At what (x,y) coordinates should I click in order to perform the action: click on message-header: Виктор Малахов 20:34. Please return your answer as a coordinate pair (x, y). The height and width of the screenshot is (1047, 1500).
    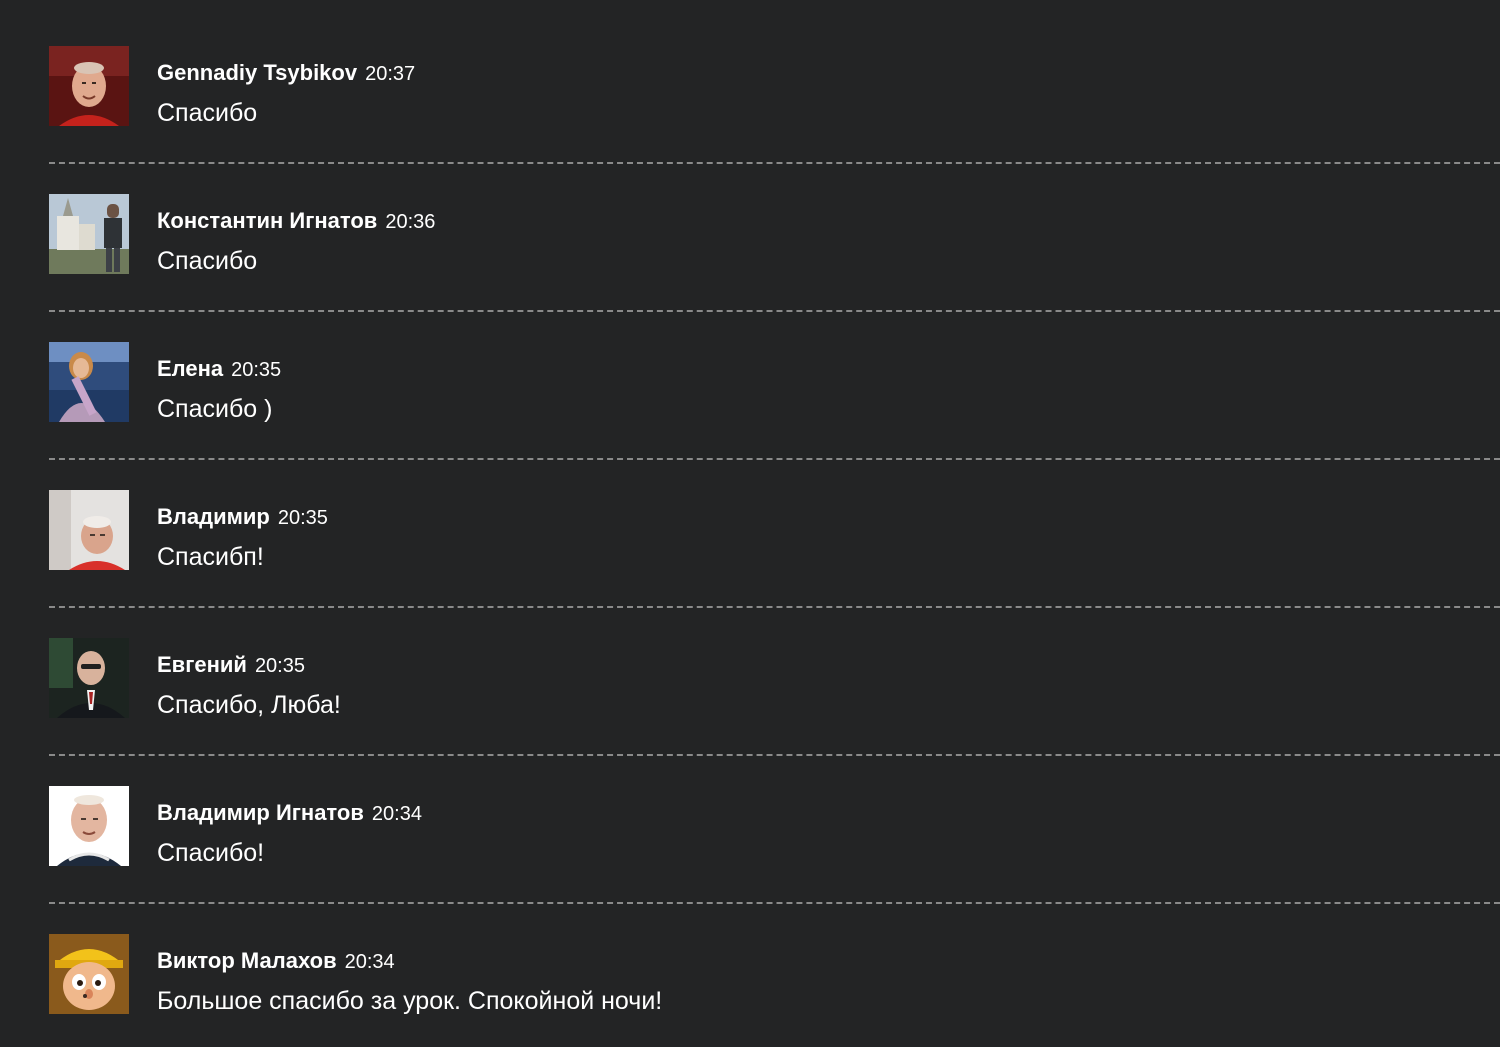
    Looking at the image, I should click on (276, 962).